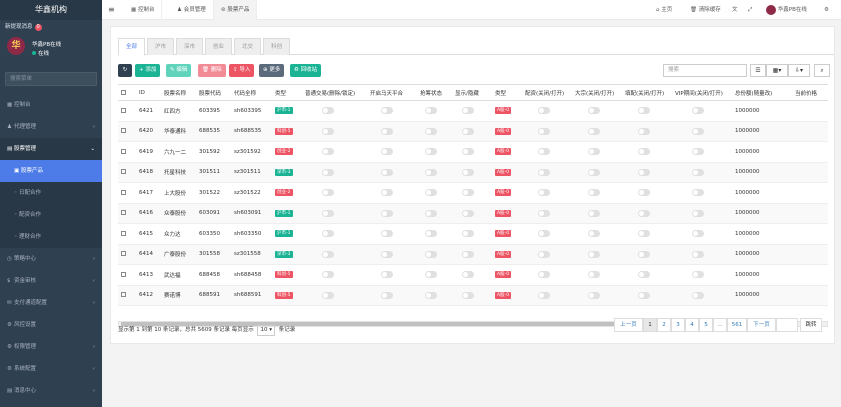 This screenshot has width=841, height=407. What do you see at coordinates (251, 92) in the screenshot?
I see `column-header: 代码全称` at bounding box center [251, 92].